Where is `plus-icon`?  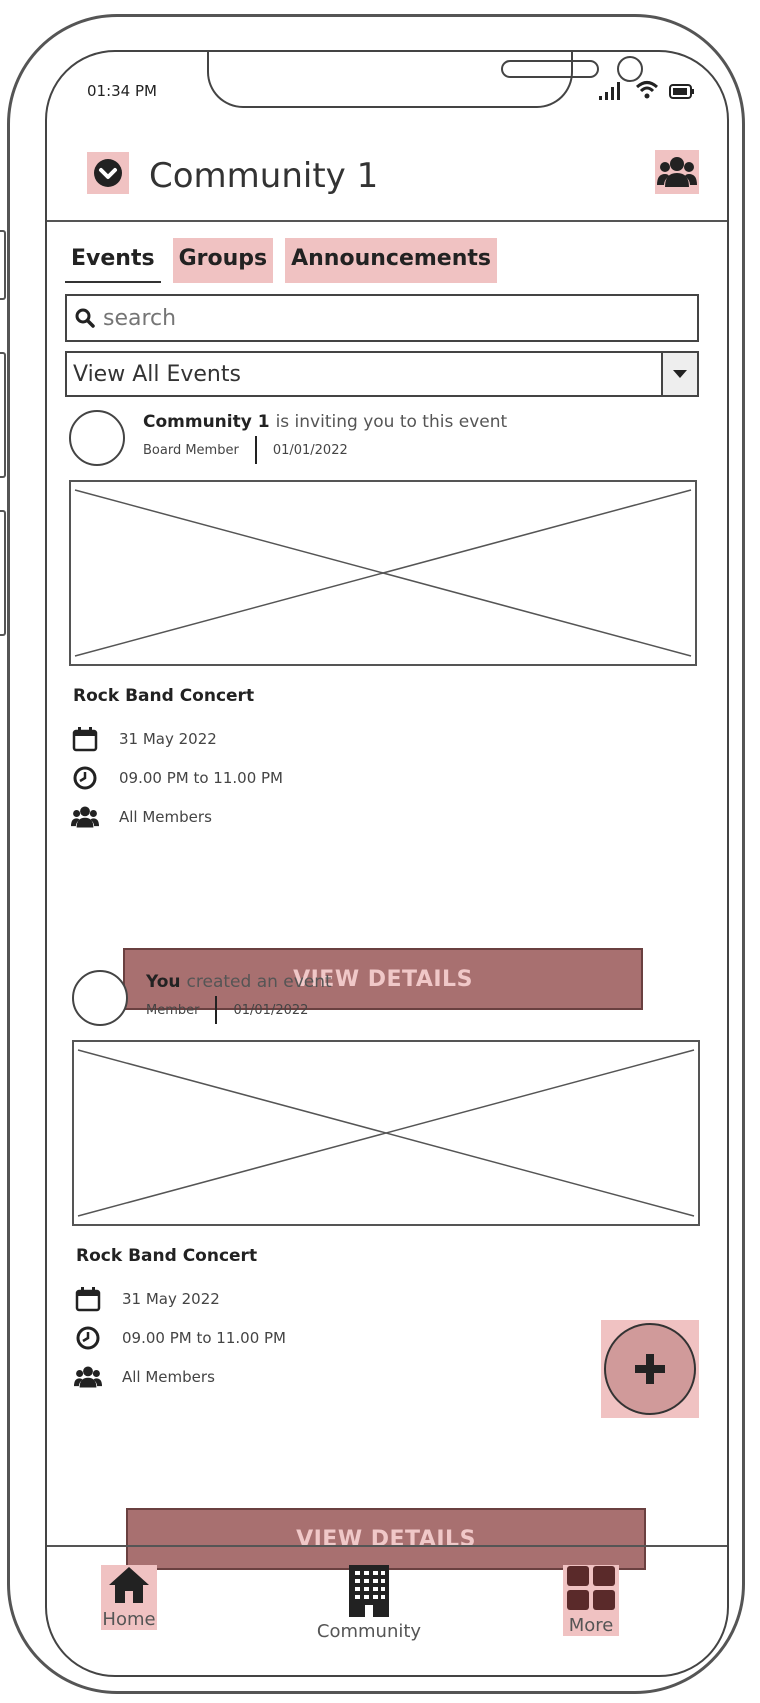
plus-icon is located at coordinates (650, 1369).